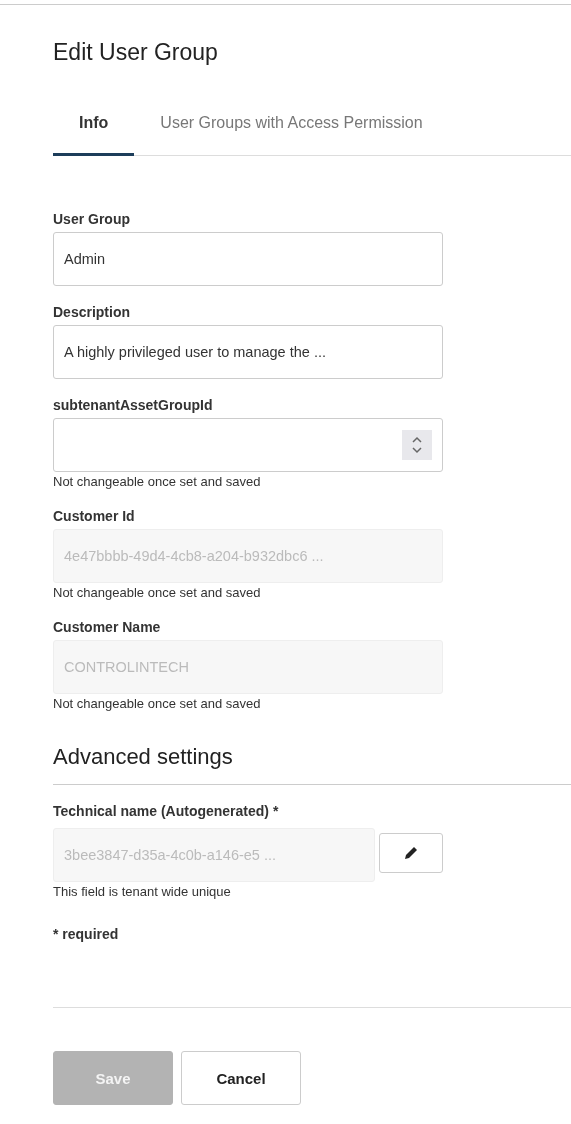  Describe the element at coordinates (92, 312) in the screenshot. I see `field-label: Description` at that location.